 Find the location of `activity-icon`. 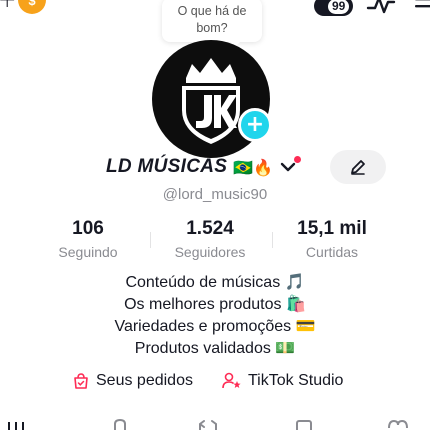

activity-icon is located at coordinates (381, 8).